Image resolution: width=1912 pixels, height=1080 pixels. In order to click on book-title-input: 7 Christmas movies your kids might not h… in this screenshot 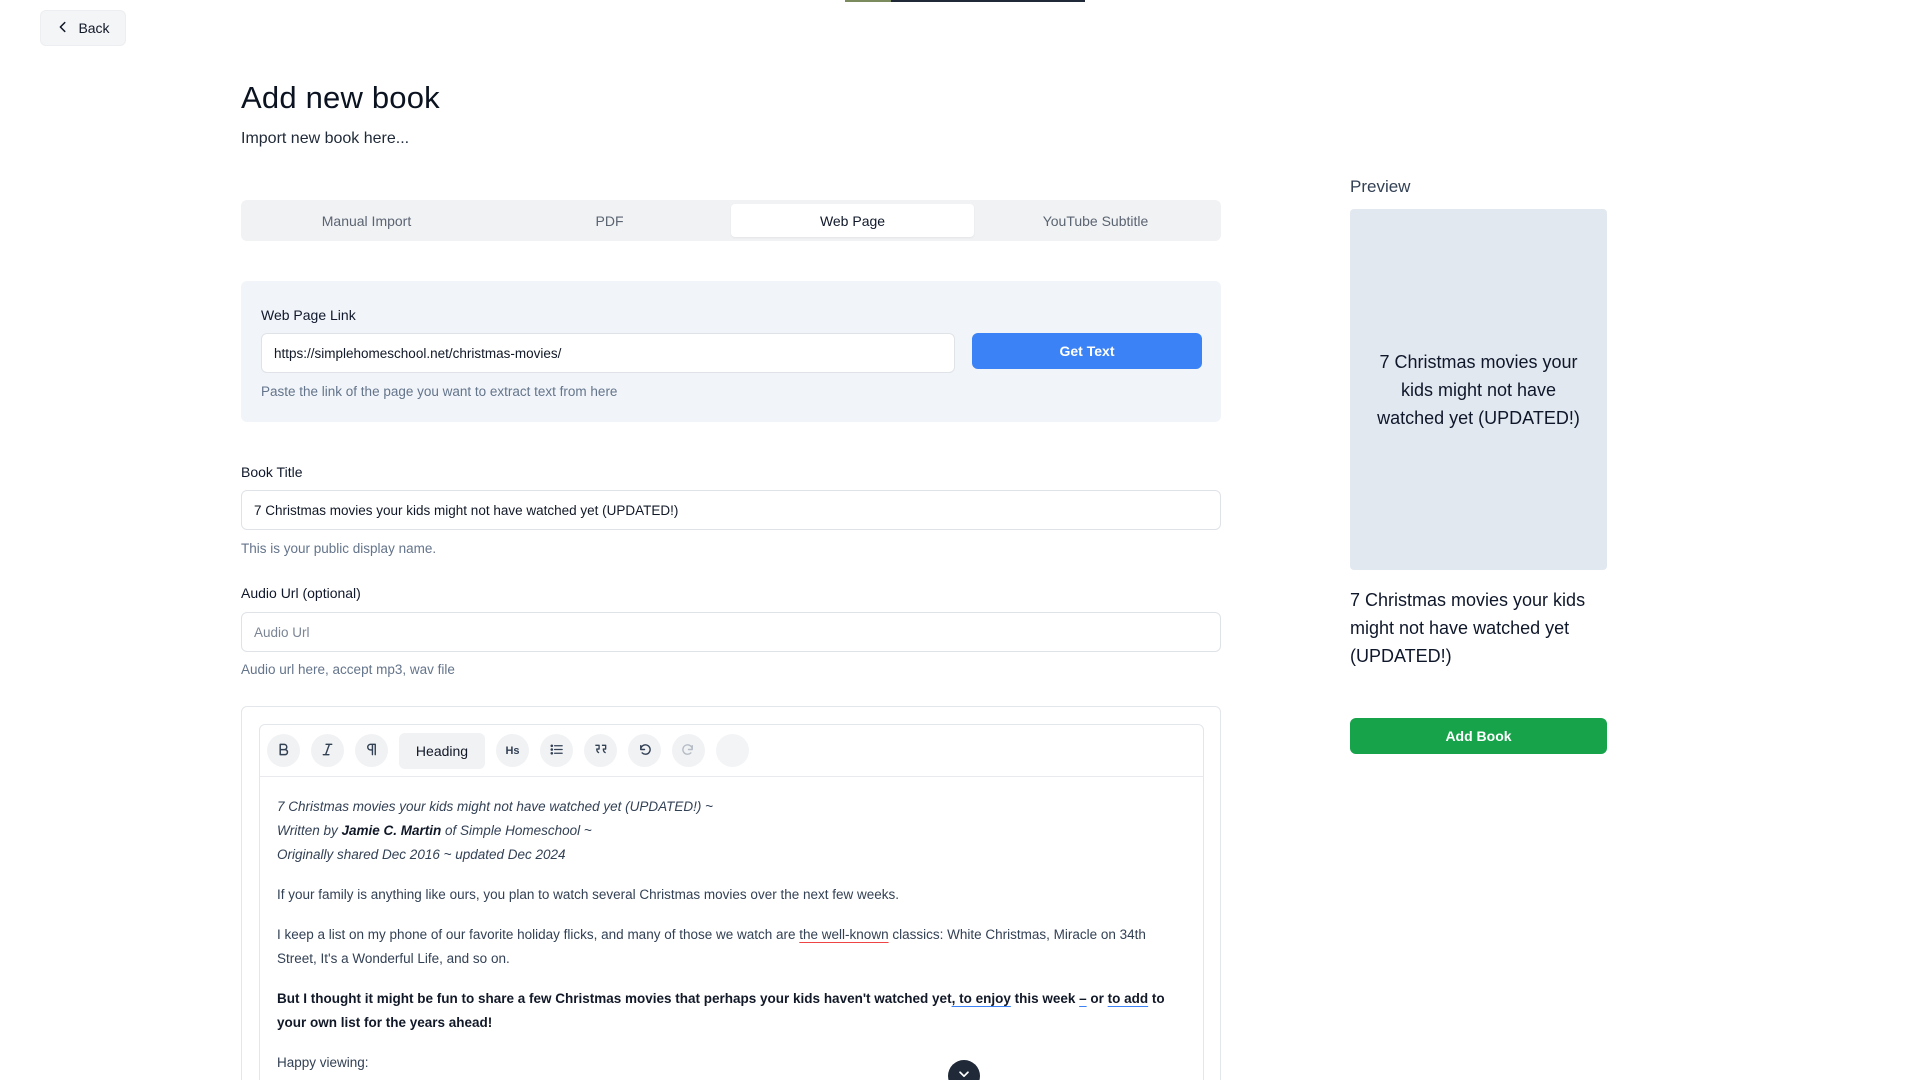, I will do `click(731, 510)`.